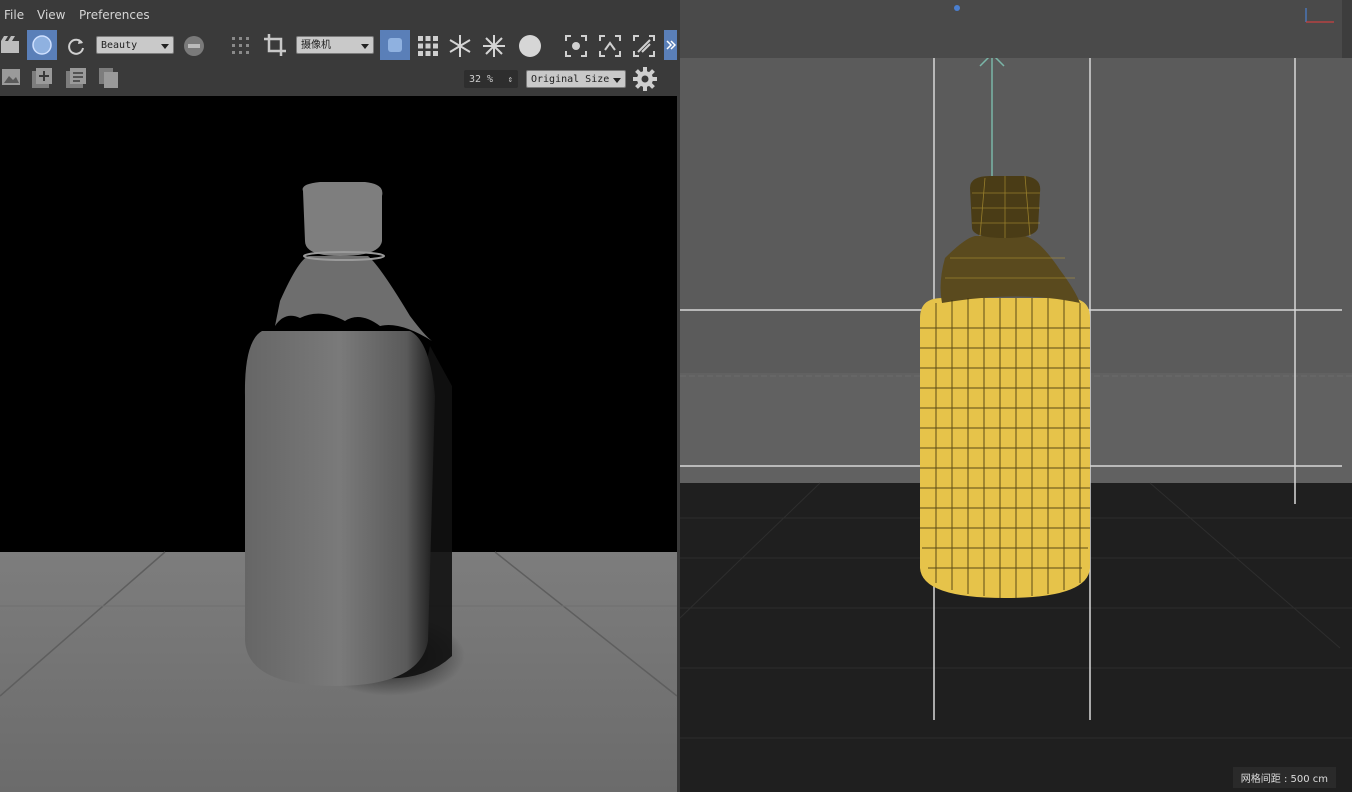  Describe the element at coordinates (510, 80) in the screenshot. I see `zoom-spinner-icon: ⇕` at that location.